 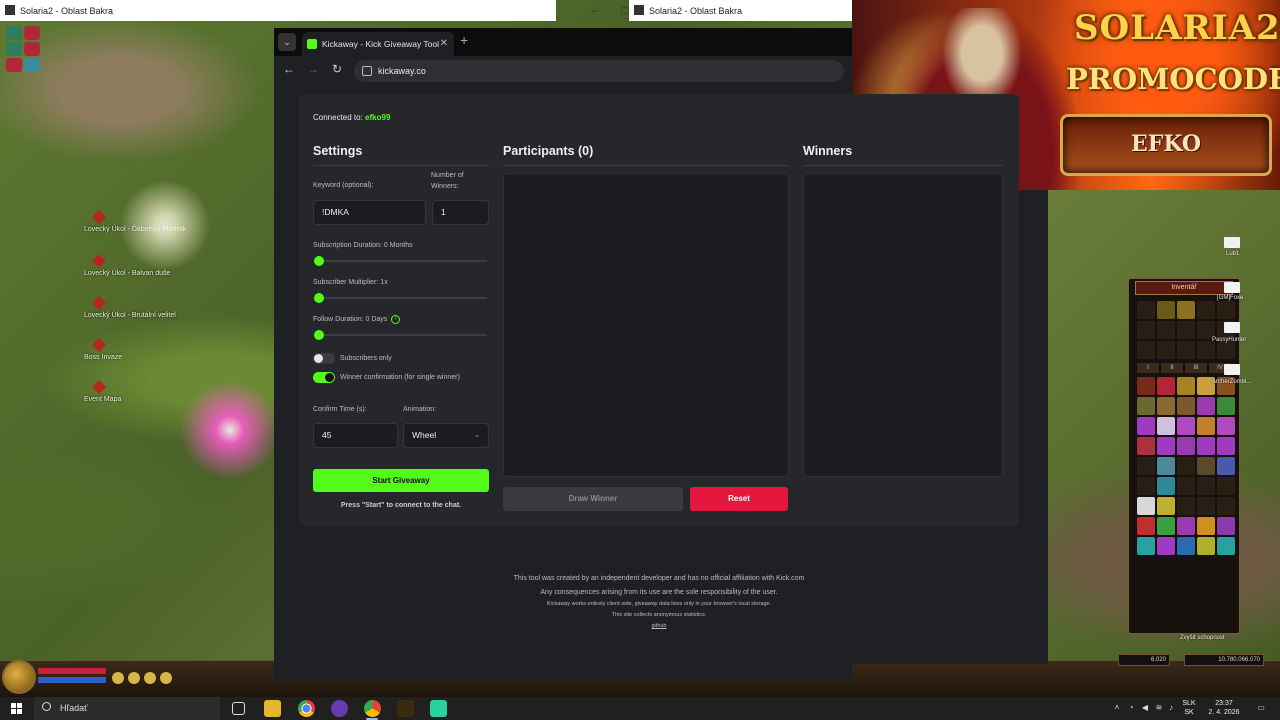 What do you see at coordinates (16, 708) in the screenshot?
I see `windows-start-icon` at bounding box center [16, 708].